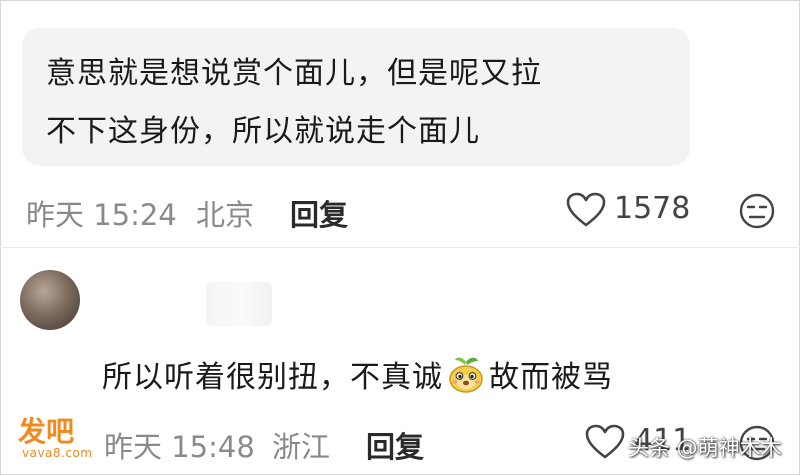 The width and height of the screenshot is (800, 475). I want to click on comment-location: 浙江, so click(301, 447).